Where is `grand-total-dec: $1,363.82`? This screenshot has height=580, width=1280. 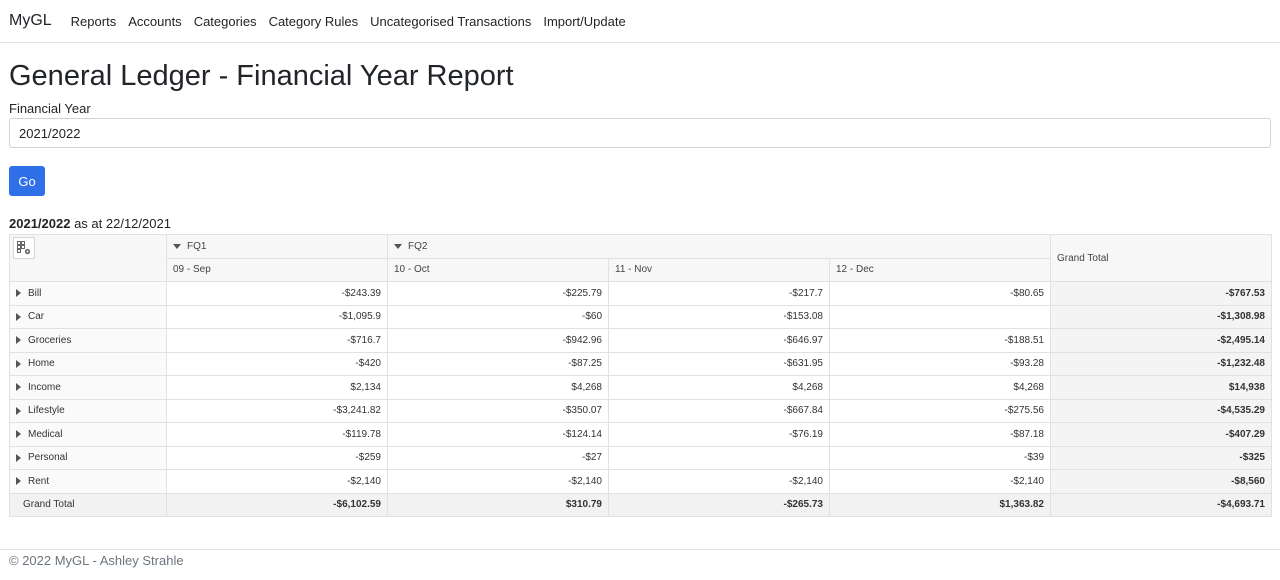
grand-total-dec: $1,363.82 is located at coordinates (940, 504).